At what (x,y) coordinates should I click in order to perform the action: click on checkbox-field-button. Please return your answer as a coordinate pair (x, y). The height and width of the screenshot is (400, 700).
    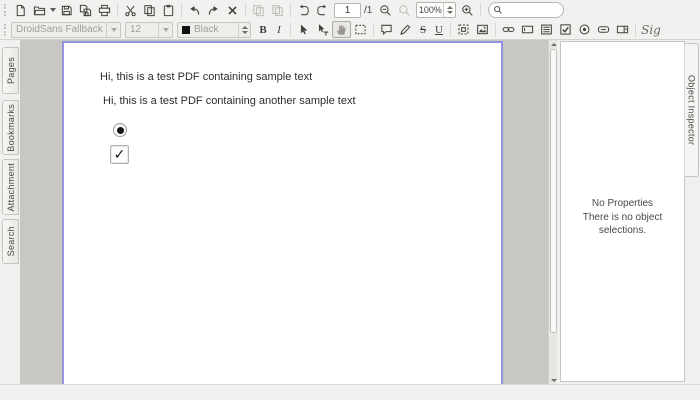
    Looking at the image, I should click on (565, 29).